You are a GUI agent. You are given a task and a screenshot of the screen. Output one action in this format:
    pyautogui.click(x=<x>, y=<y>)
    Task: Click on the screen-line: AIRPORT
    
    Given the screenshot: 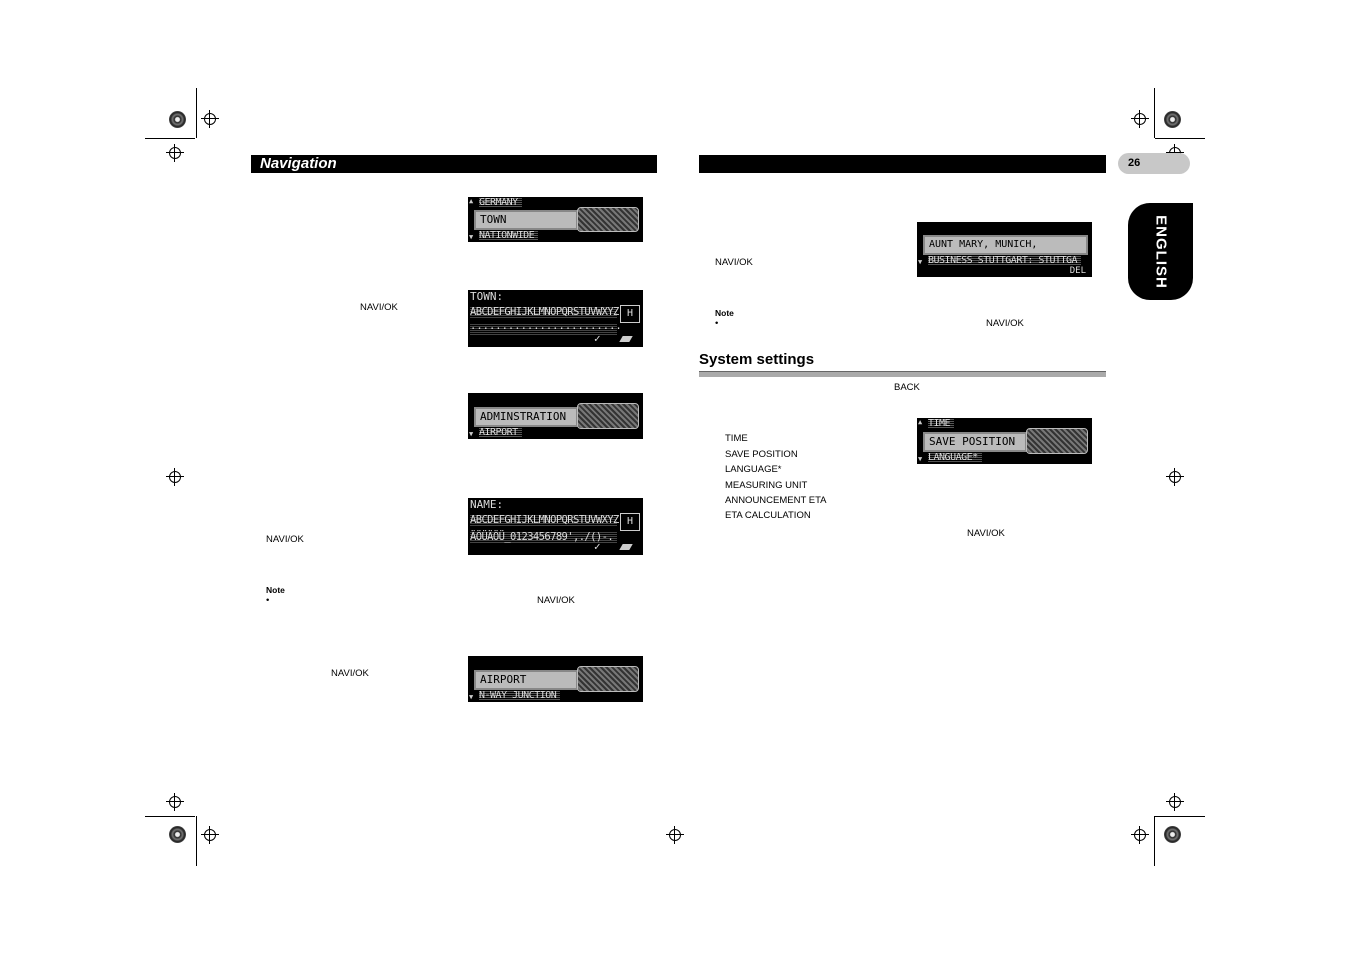 What is the action you would take?
    pyautogui.click(x=500, y=432)
    